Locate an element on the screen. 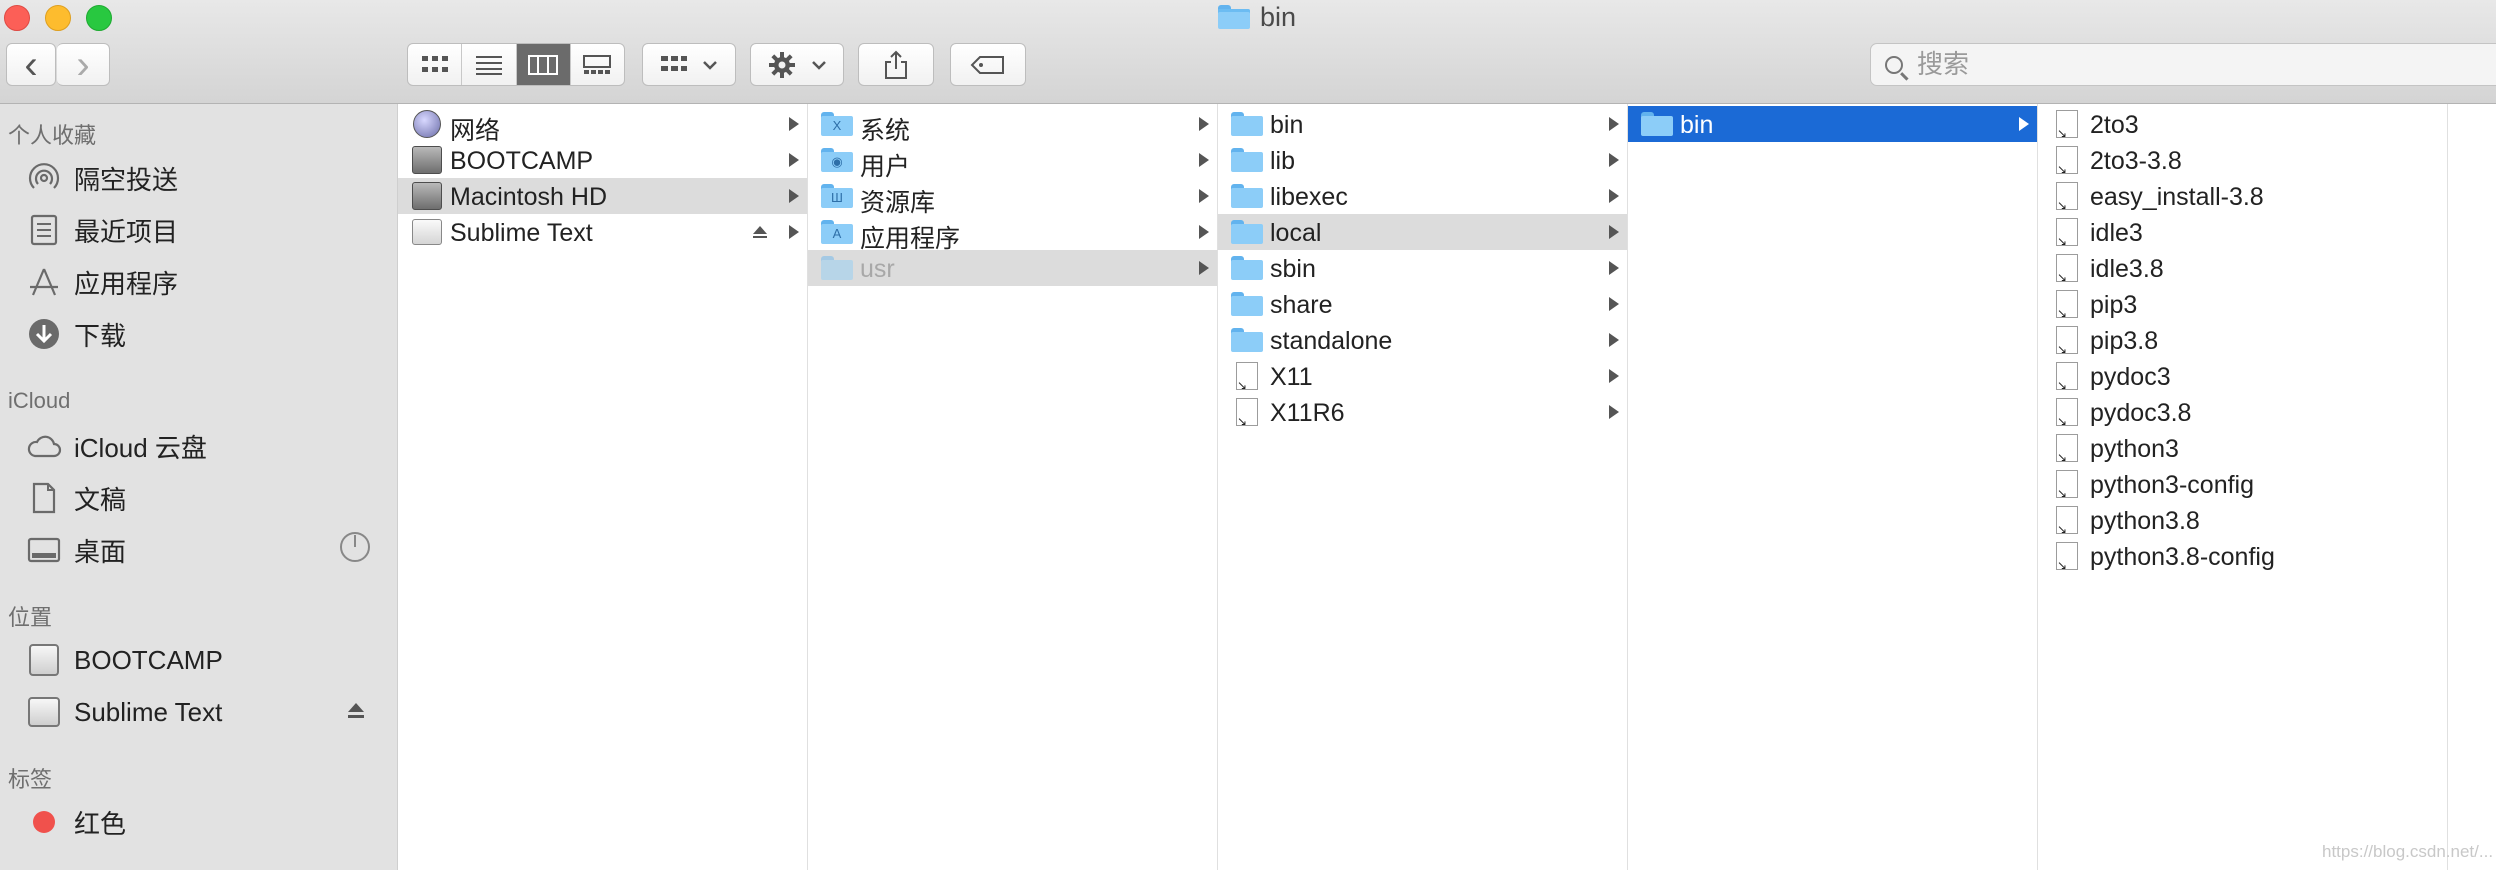 The image size is (2496, 870). list-item-users: ◉ 用户 is located at coordinates (1012, 161).